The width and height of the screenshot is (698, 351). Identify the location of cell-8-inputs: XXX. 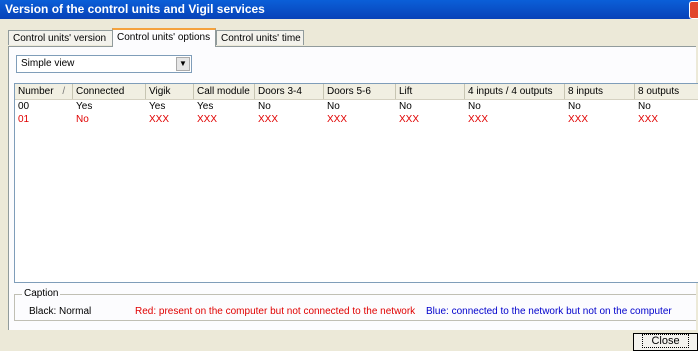
(578, 119).